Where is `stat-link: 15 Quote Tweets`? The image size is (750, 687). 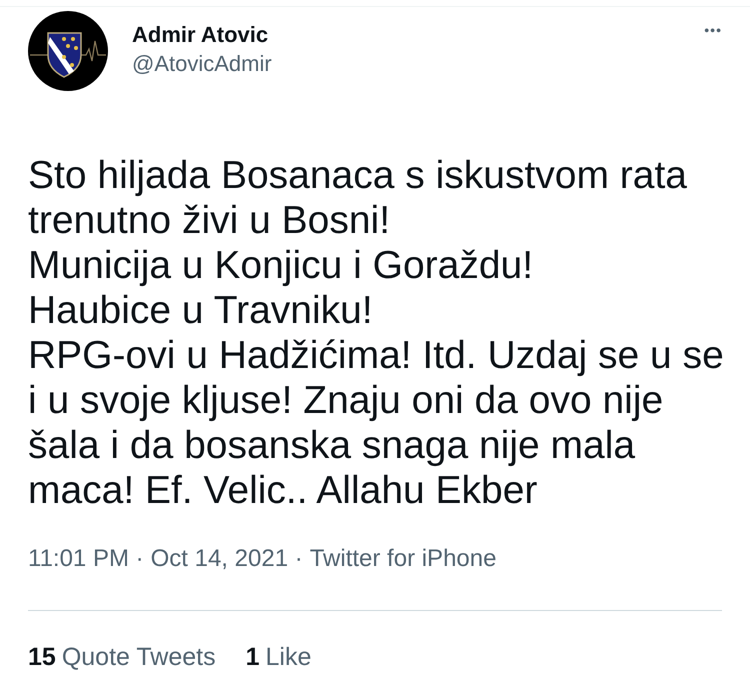
stat-link: 15 Quote Tweets is located at coordinates (122, 657).